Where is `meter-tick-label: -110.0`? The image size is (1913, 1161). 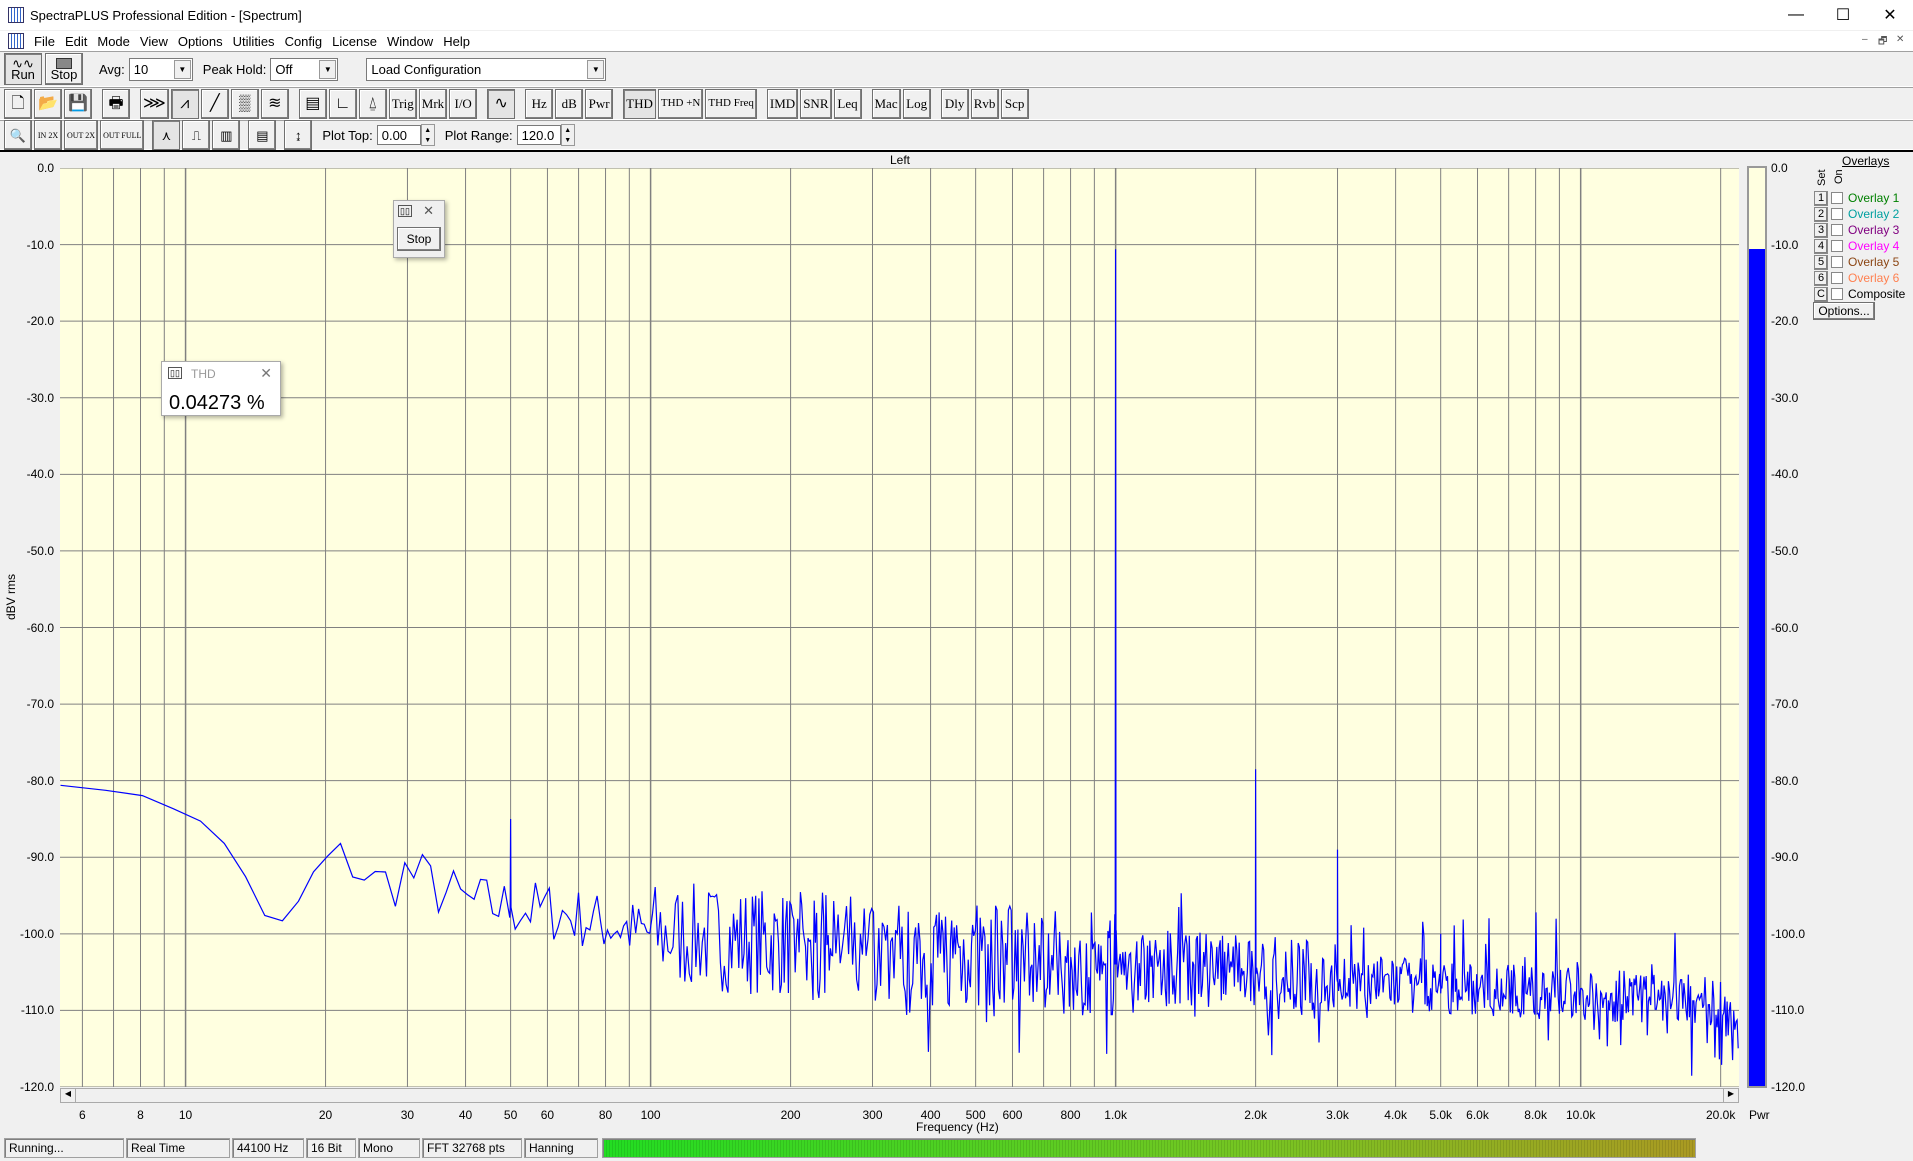 meter-tick-label: -110.0 is located at coordinates (1788, 1010).